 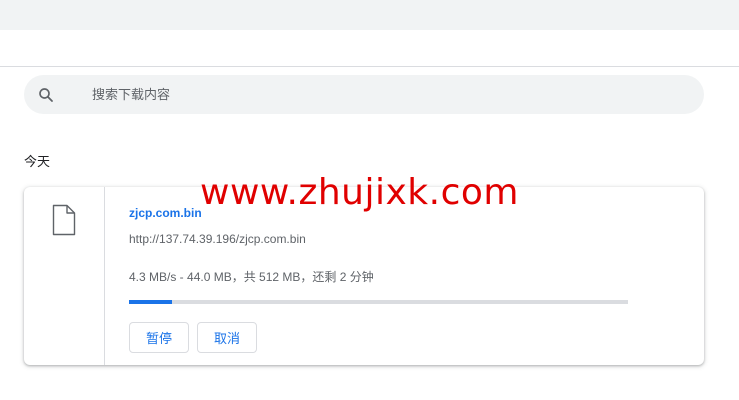 What do you see at coordinates (227, 337) in the screenshot?
I see `cancel-button: 取消` at bounding box center [227, 337].